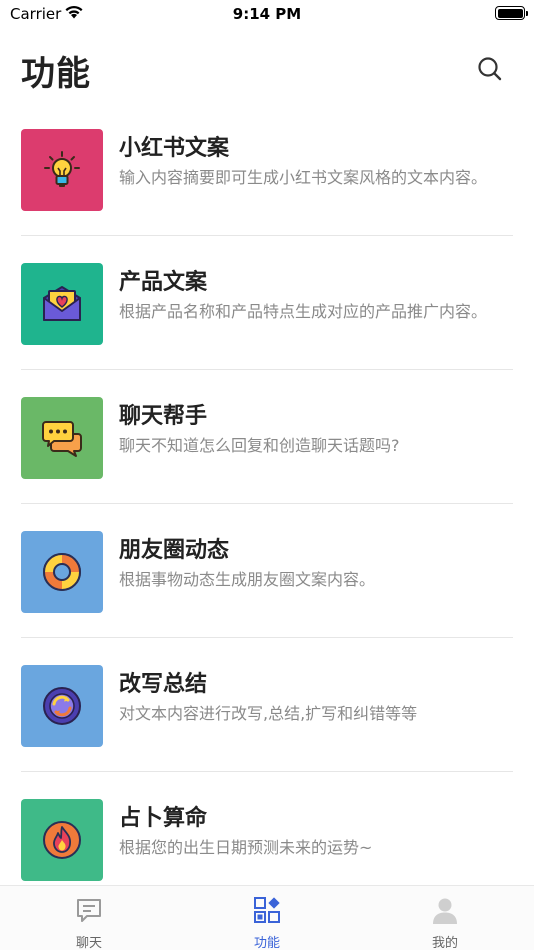 This screenshot has width=534, height=950. I want to click on feature-desc: 对文本内容进行改写,总结,扩写和纠错等等, so click(268, 713).